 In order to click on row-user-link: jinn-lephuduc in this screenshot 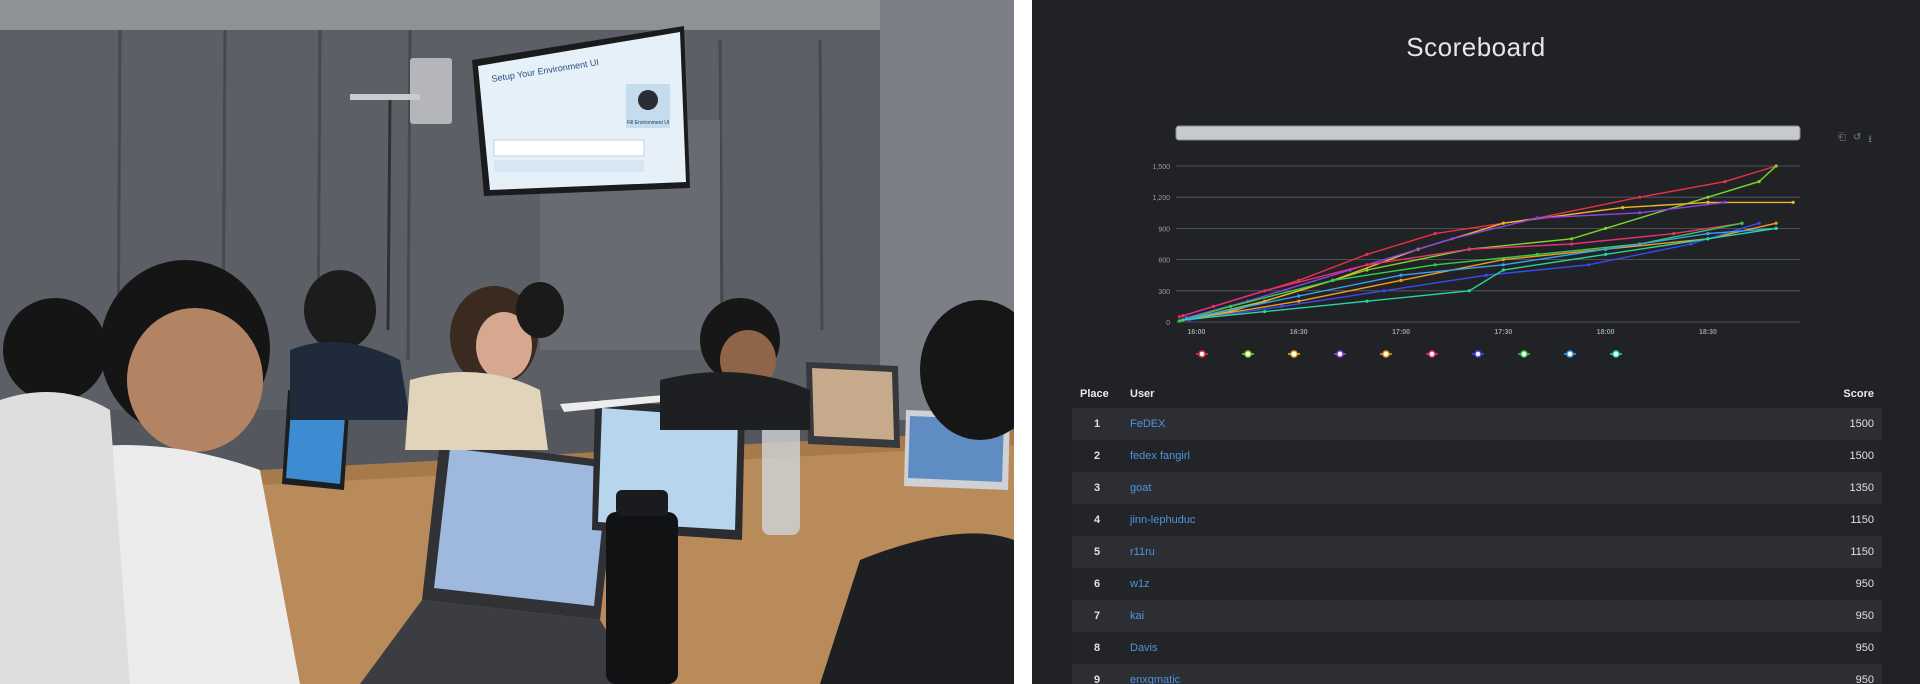, I will do `click(1162, 520)`.